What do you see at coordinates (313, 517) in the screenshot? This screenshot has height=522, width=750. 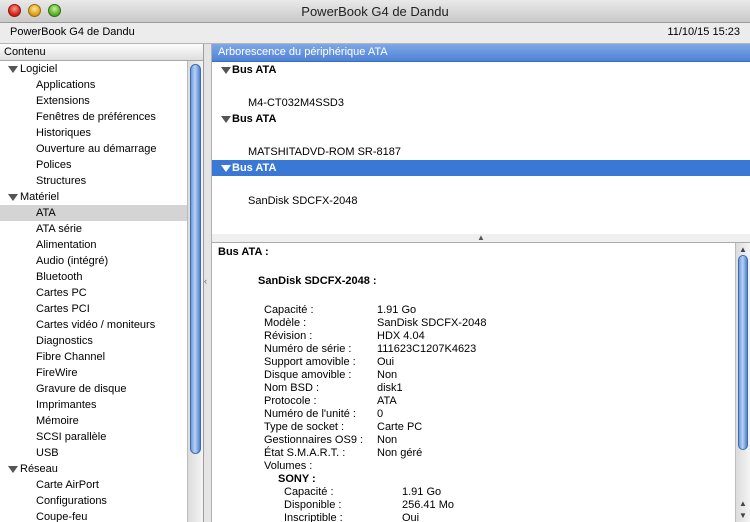 I see `property-key: Inscriptible :` at bounding box center [313, 517].